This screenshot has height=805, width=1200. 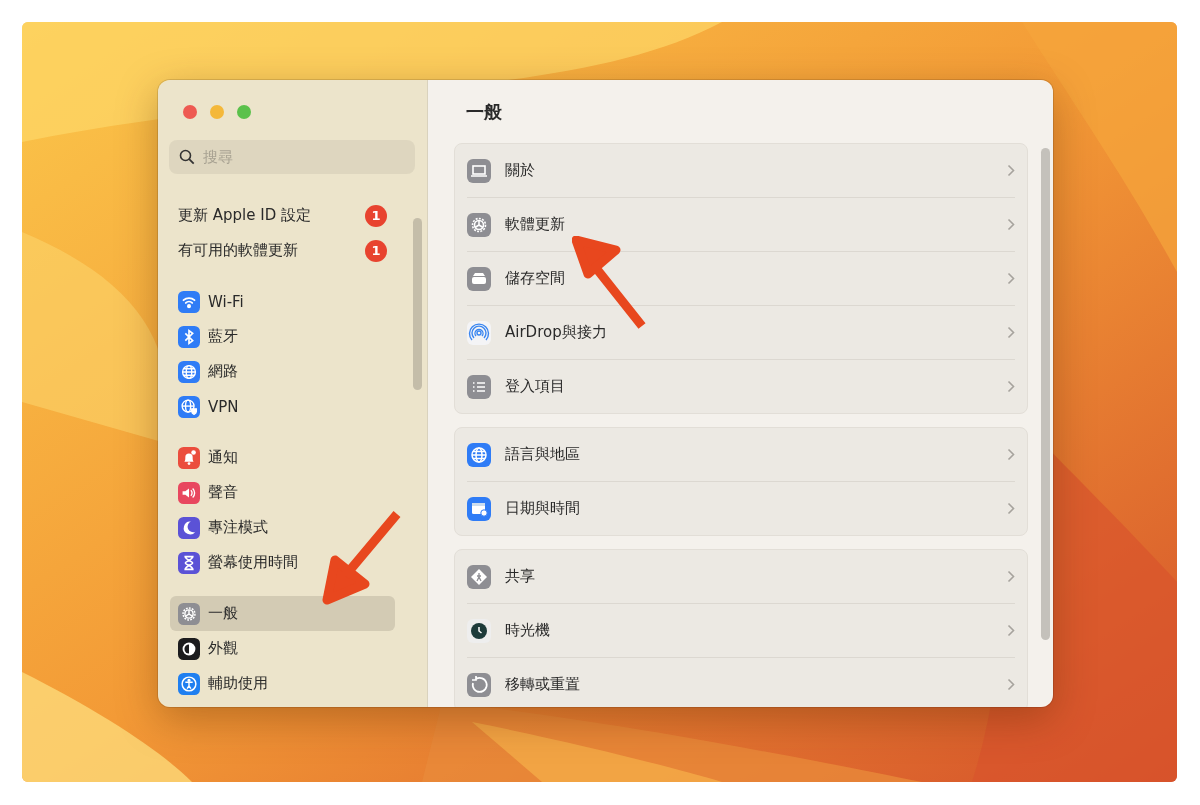 I want to click on sidebar-item: 輔助使用, so click(x=282, y=683).